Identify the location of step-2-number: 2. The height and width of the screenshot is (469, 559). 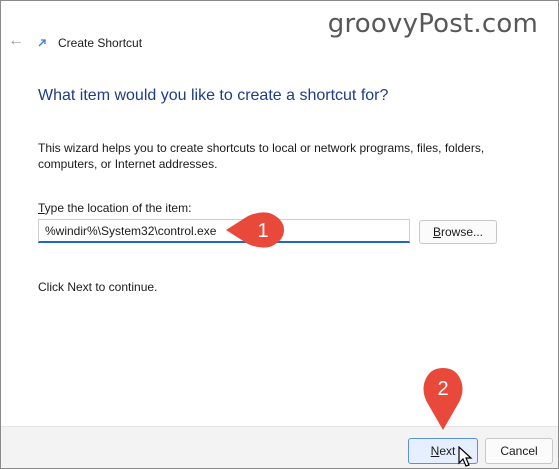
(442, 389).